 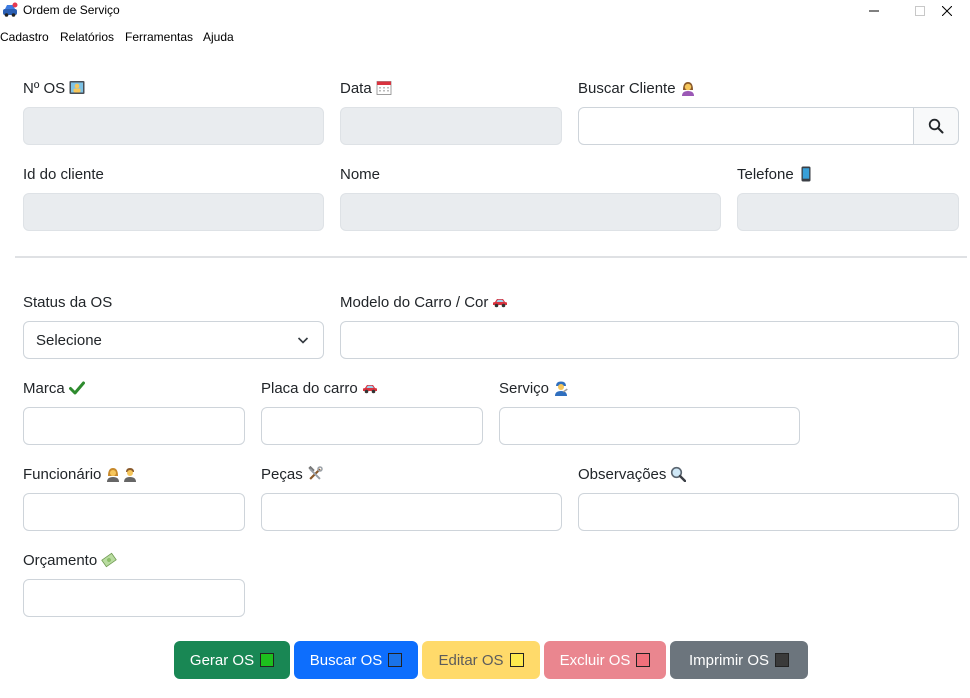 What do you see at coordinates (130, 475) in the screenshot?
I see `man-worker-icon` at bounding box center [130, 475].